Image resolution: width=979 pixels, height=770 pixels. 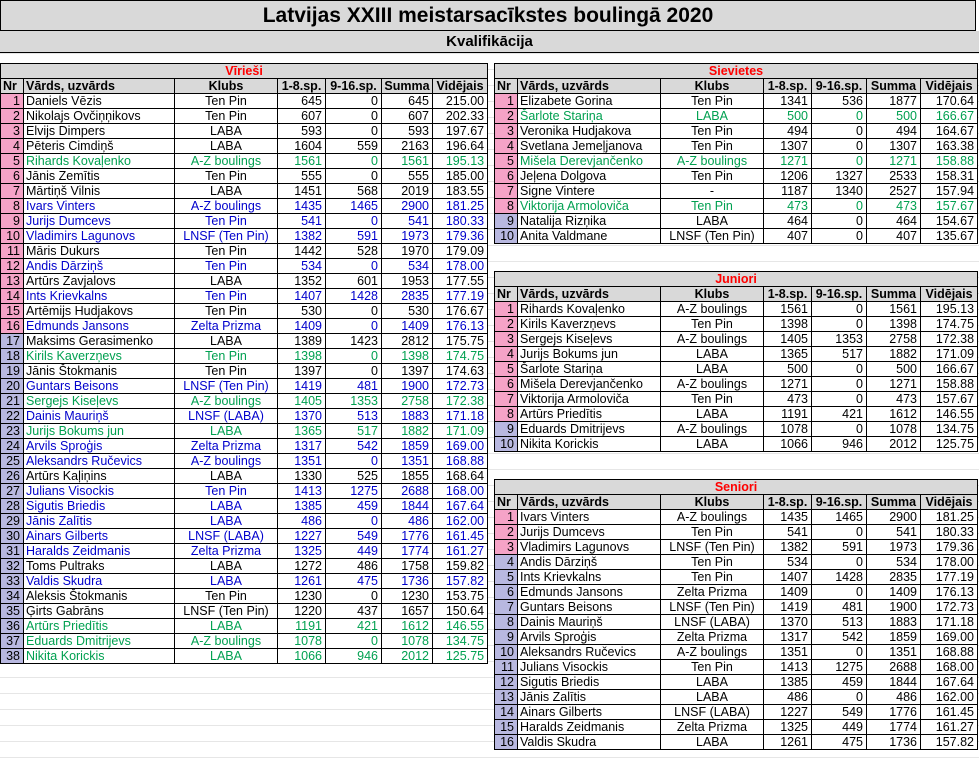 What do you see at coordinates (301, 191) in the screenshot?
I see `cell-games-1-8: 1451` at bounding box center [301, 191].